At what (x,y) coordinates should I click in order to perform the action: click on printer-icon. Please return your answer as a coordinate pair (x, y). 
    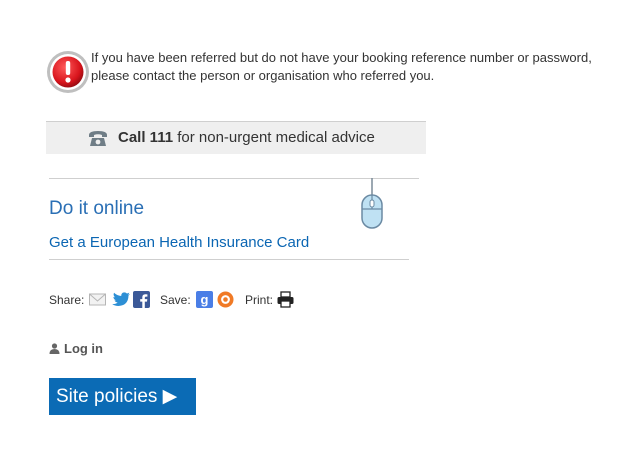
    Looking at the image, I should click on (285, 299).